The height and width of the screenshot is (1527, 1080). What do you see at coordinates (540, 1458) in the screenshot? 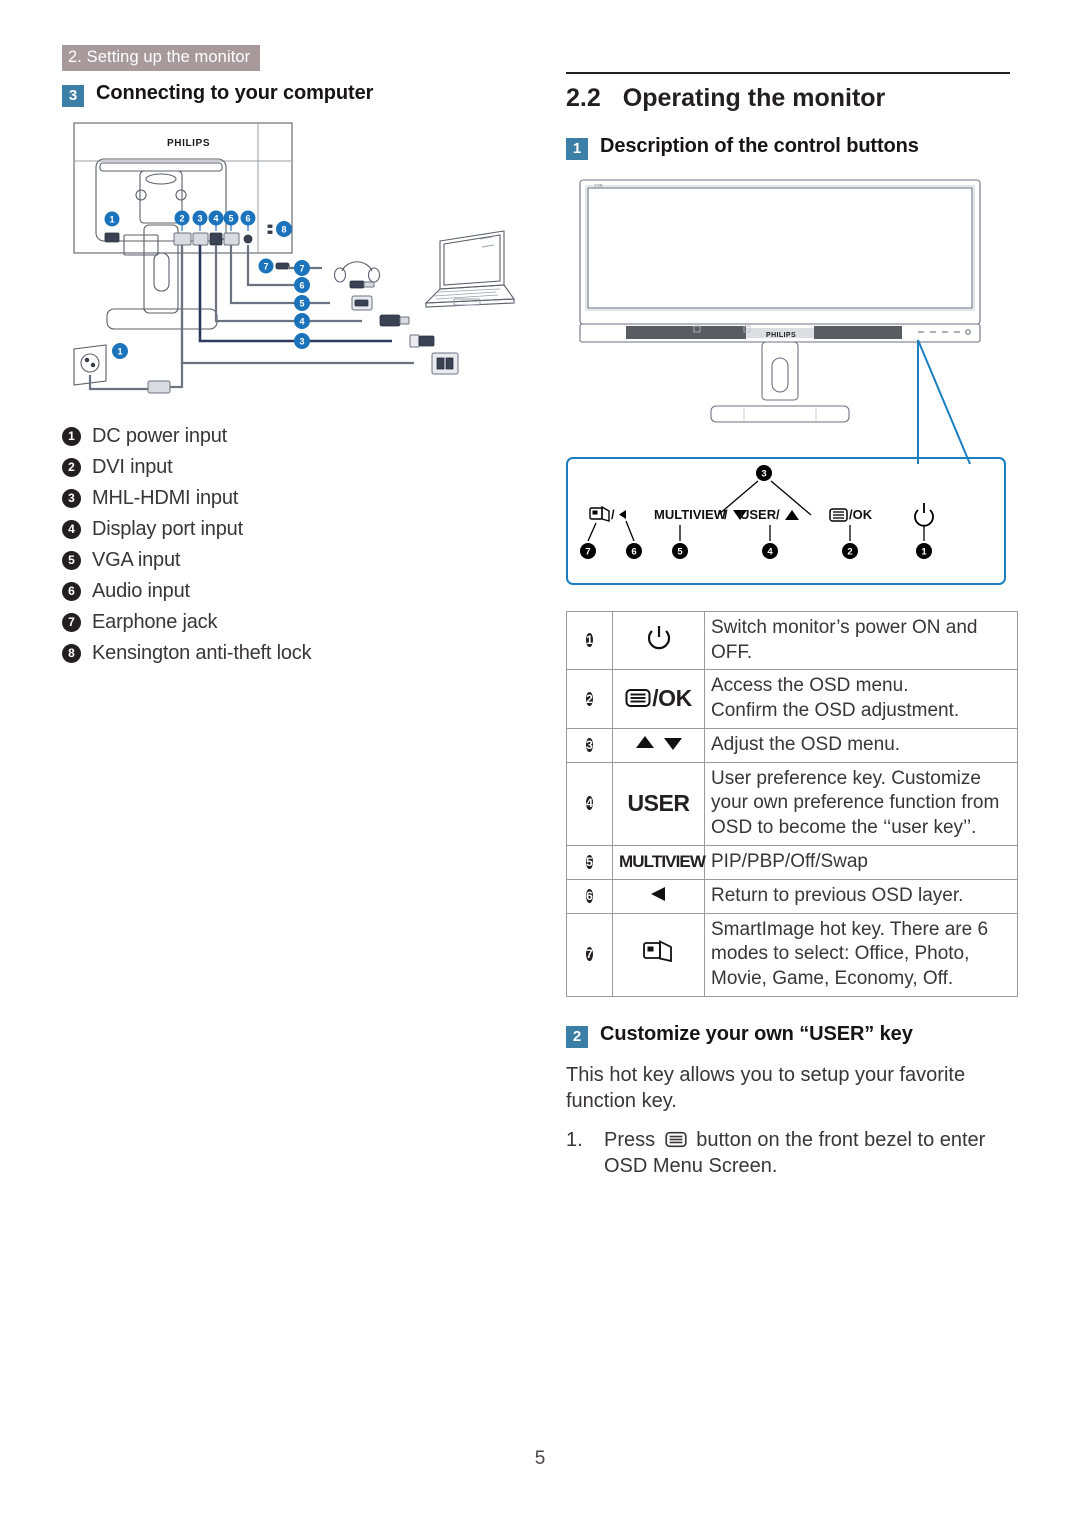
I see `page-number: 5` at bounding box center [540, 1458].